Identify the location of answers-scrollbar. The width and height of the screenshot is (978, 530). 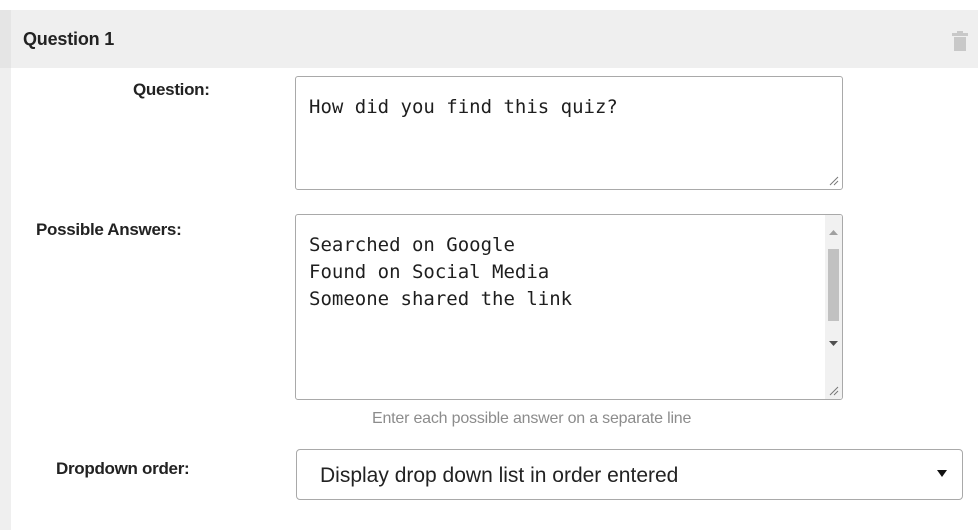
(833, 307).